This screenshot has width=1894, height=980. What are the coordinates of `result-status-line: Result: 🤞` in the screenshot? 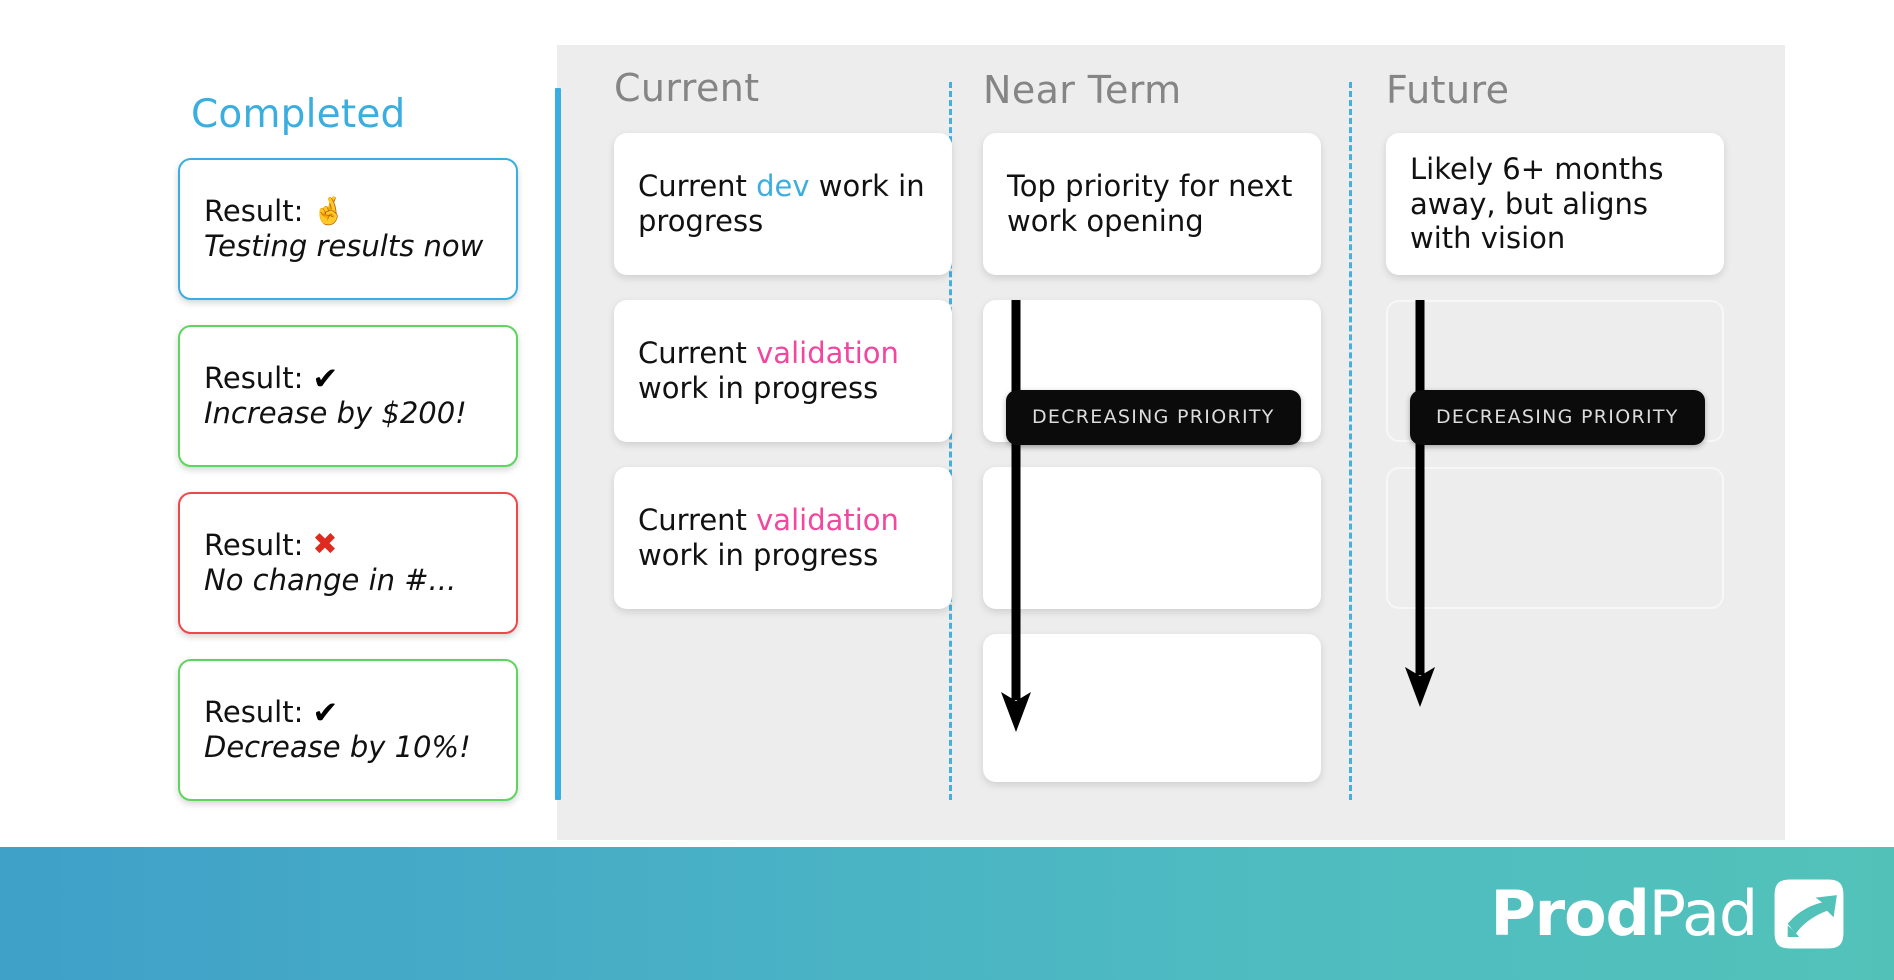 It's located at (349, 211).